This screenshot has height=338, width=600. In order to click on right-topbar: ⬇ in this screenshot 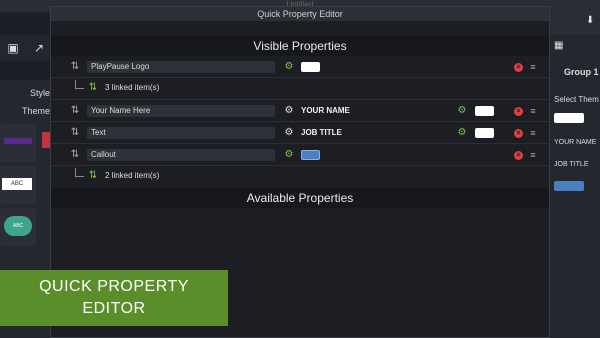, I will do `click(575, 23)`.